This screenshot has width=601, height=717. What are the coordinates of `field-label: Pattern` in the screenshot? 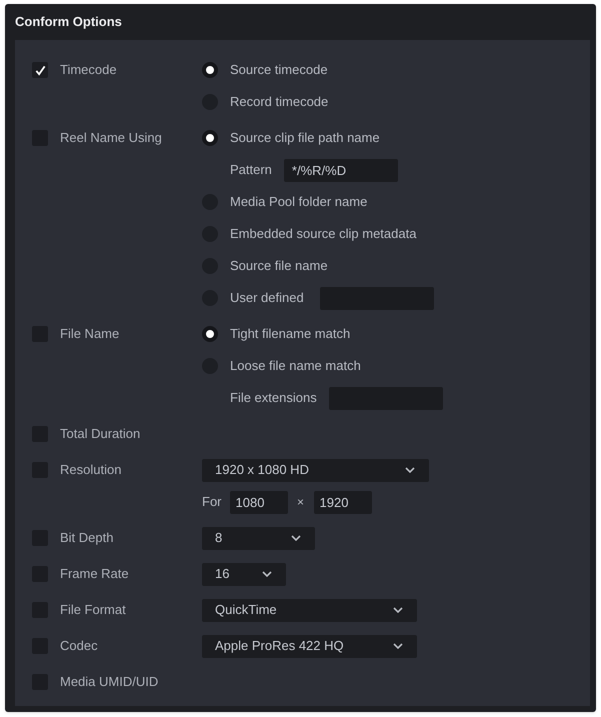 It's located at (251, 170).